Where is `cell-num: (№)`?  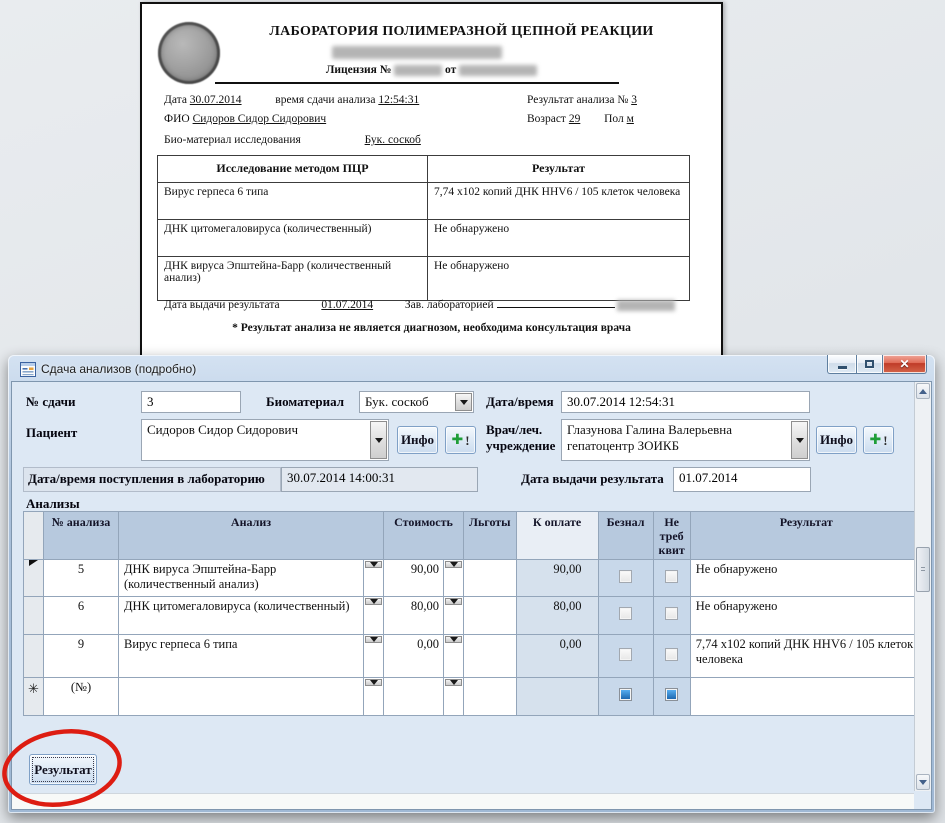 cell-num: (№) is located at coordinates (81, 697).